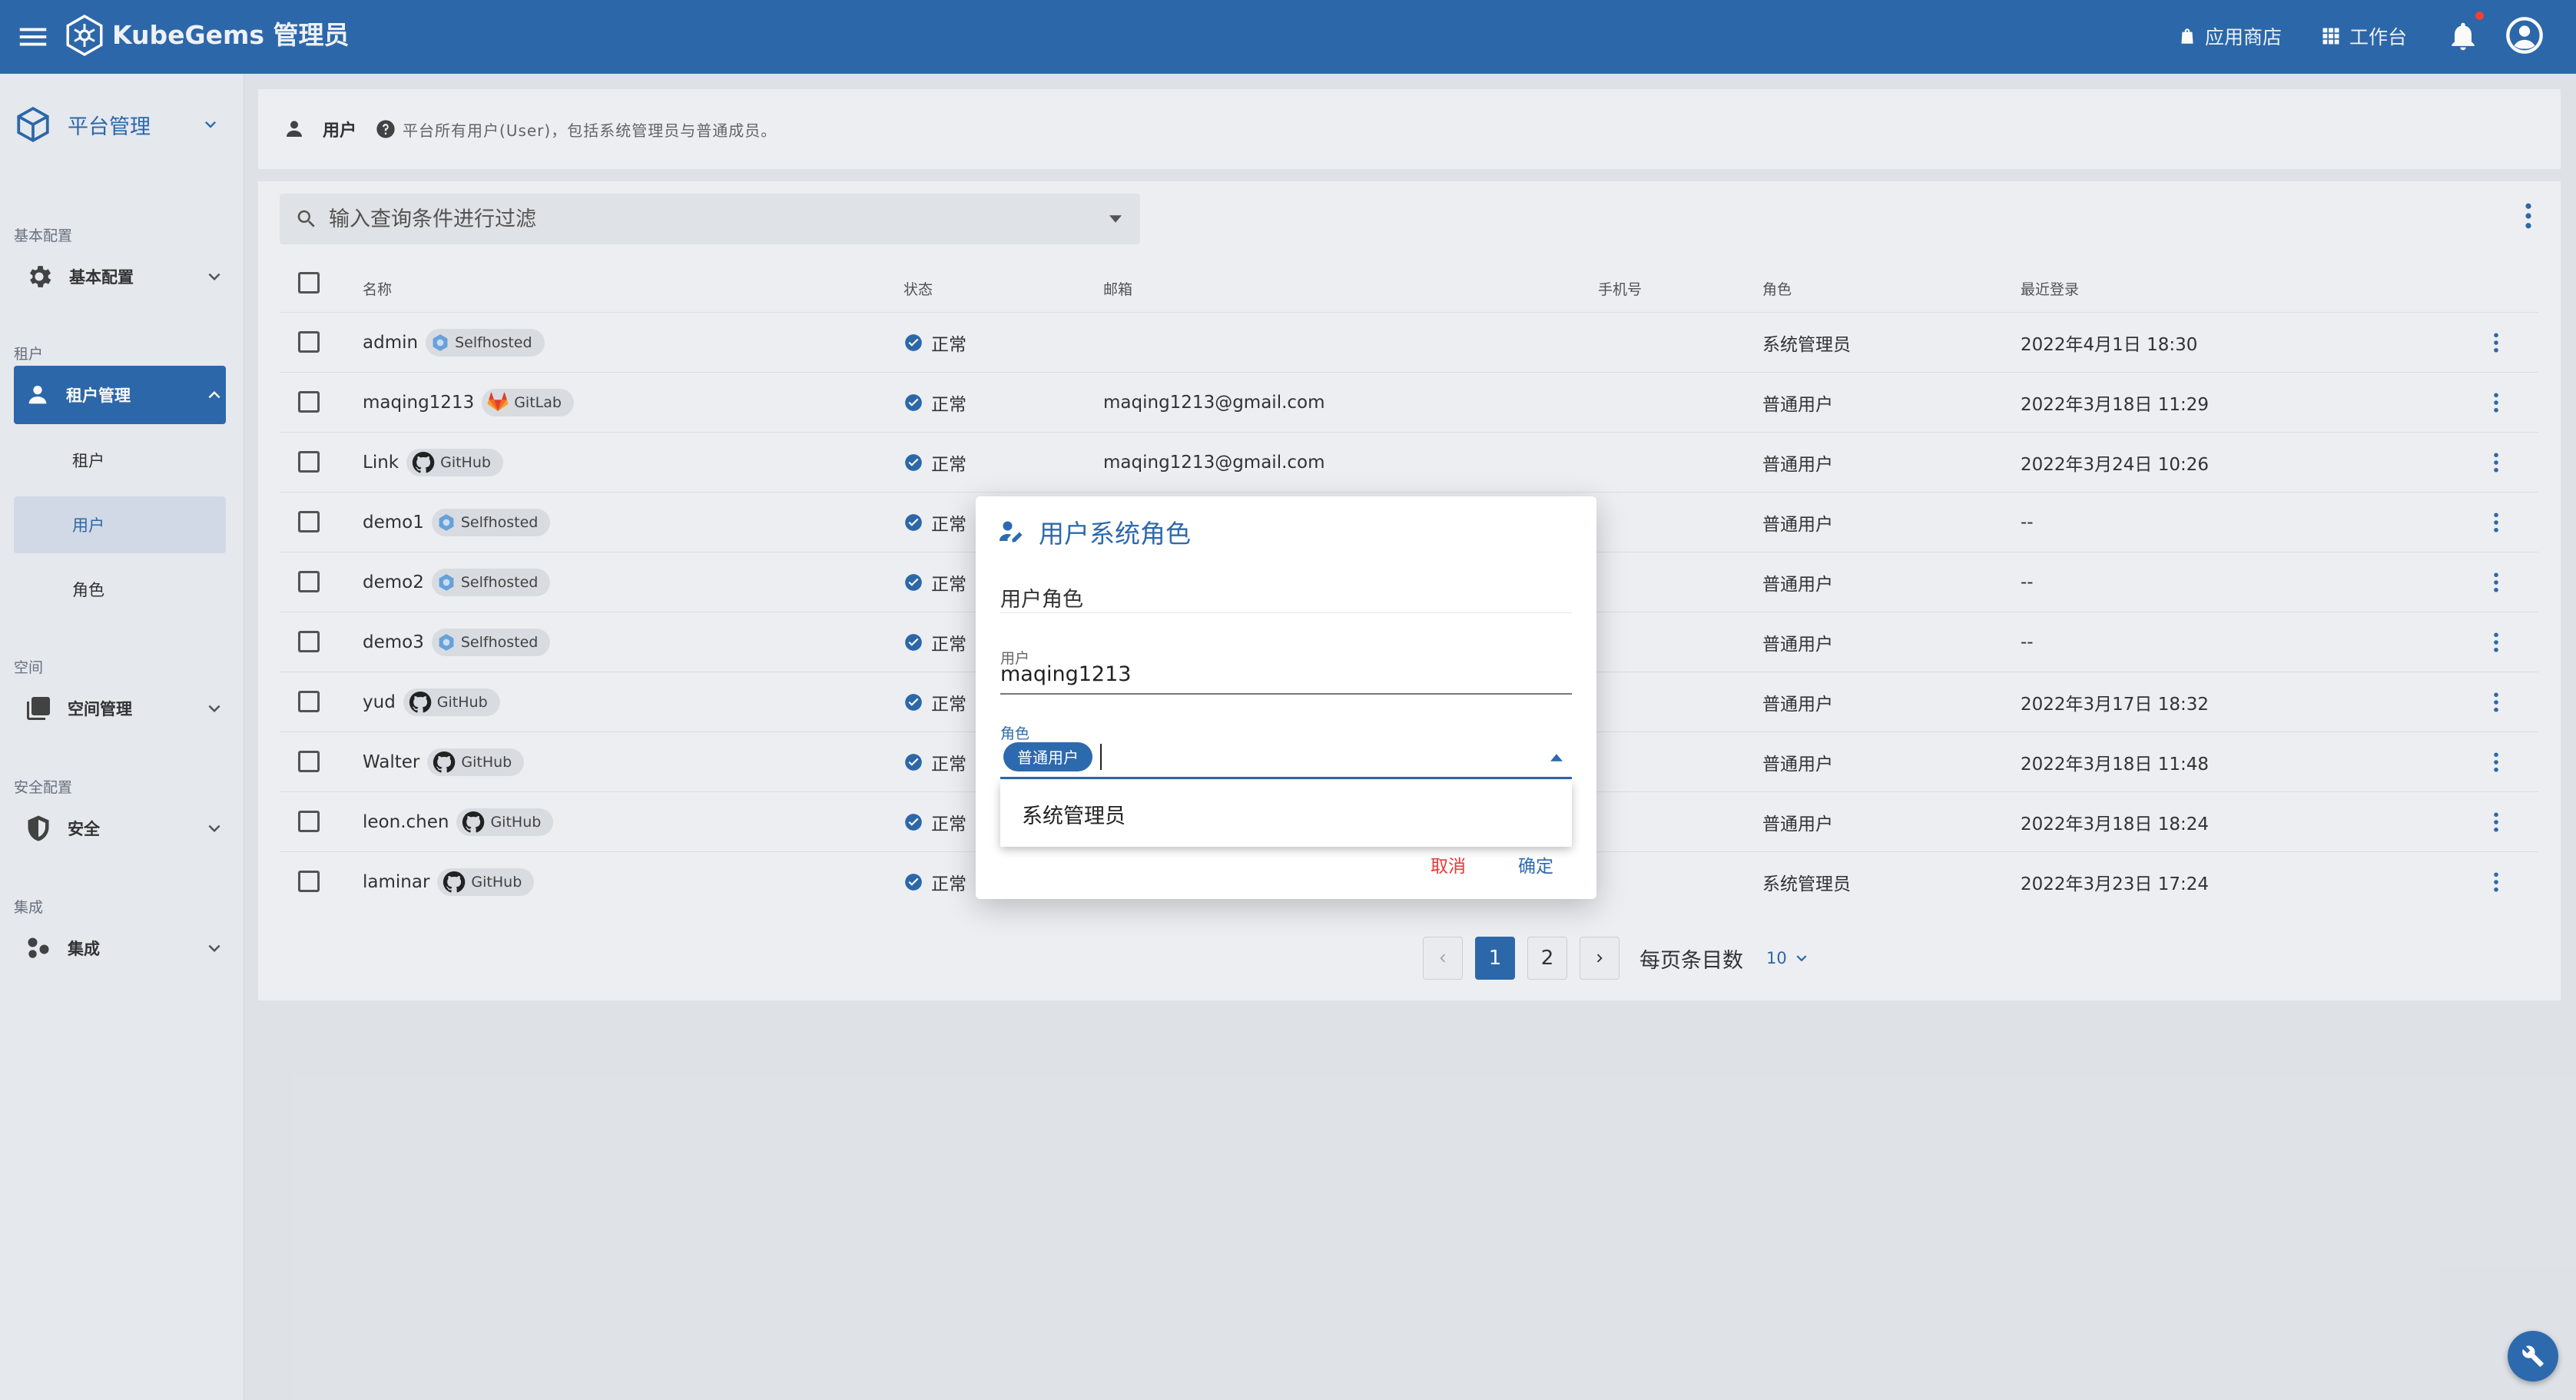  Describe the element at coordinates (1286, 757) in the screenshot. I see `role-select: 普通用户` at that location.